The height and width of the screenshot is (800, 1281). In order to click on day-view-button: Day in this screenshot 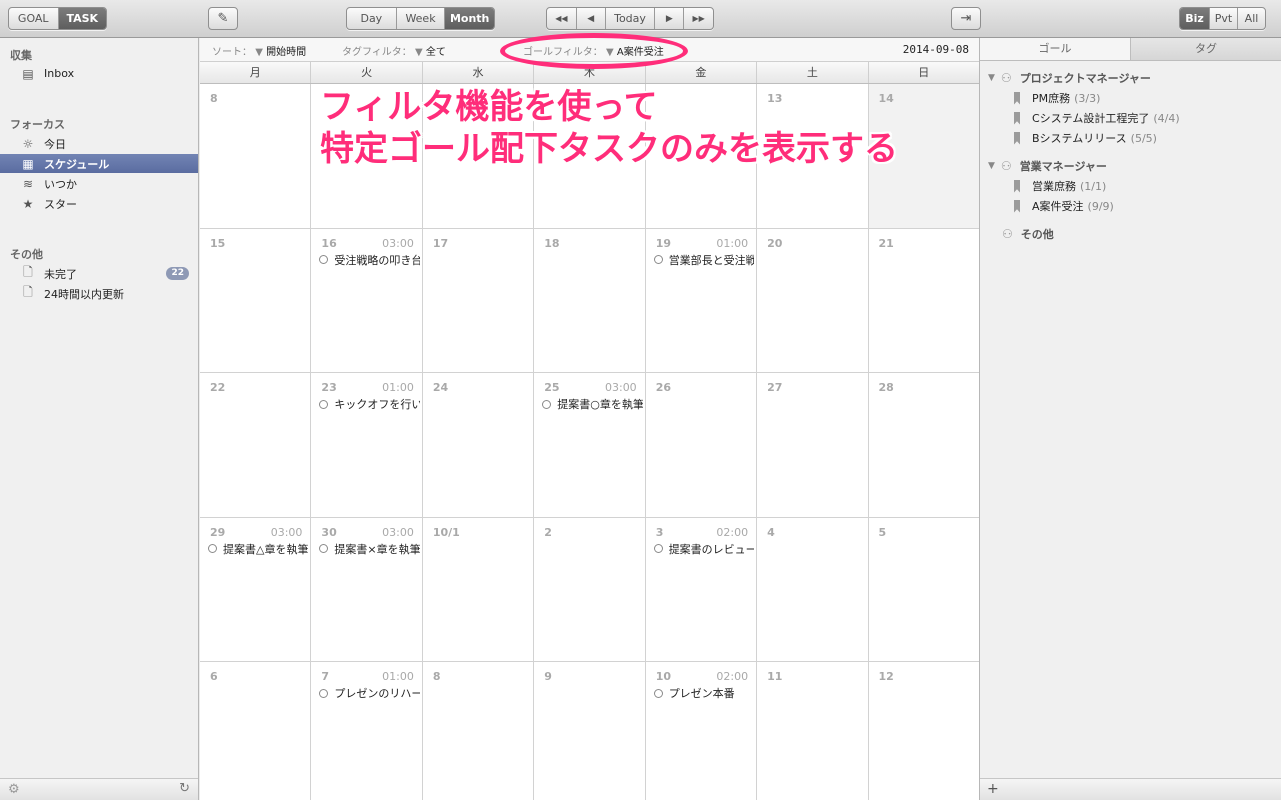, I will do `click(371, 18)`.